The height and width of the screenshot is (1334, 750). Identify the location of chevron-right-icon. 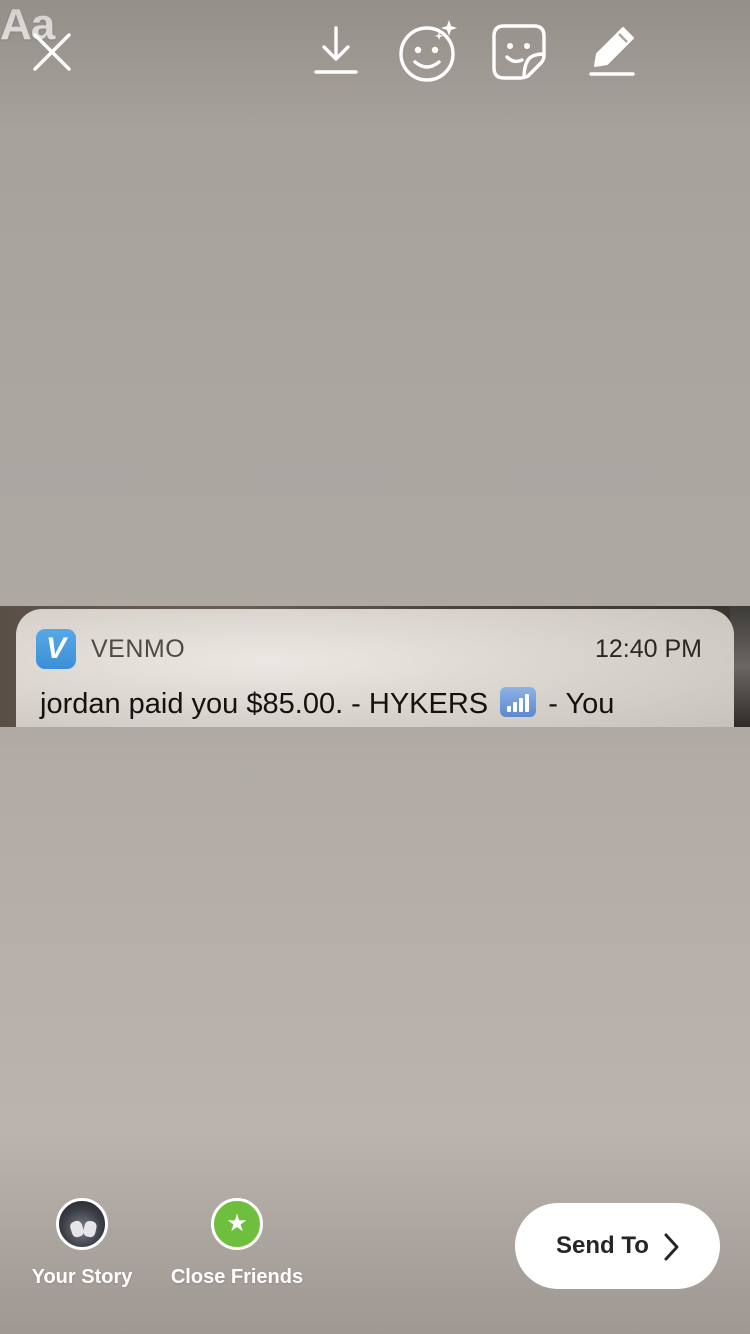
(671, 1249).